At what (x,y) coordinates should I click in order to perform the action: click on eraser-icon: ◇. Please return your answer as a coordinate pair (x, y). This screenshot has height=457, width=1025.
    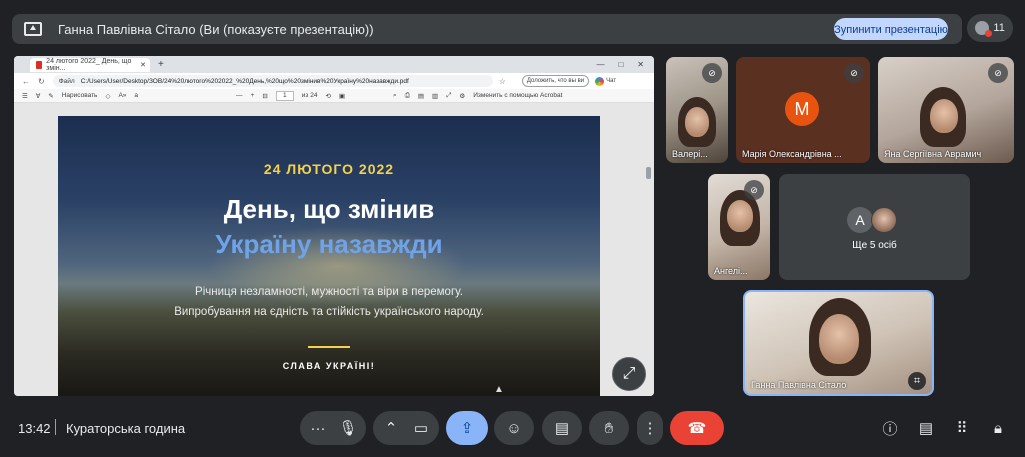
    Looking at the image, I should click on (107, 96).